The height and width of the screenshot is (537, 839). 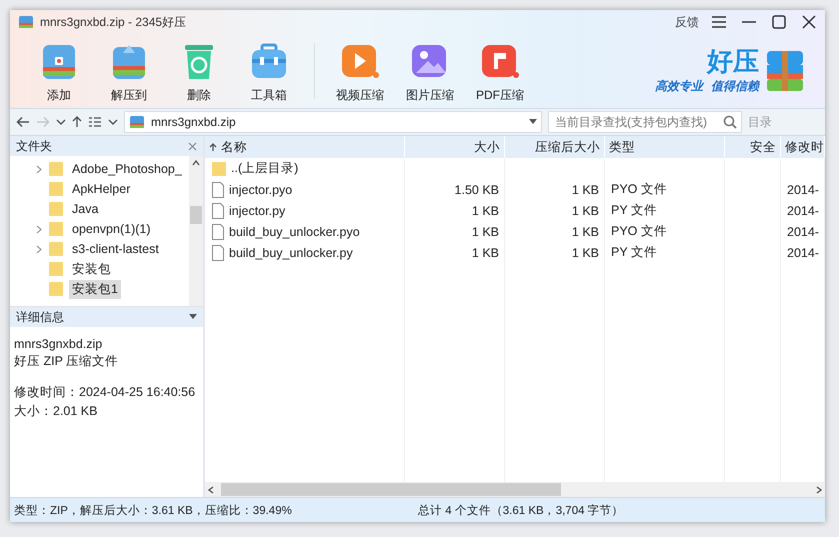 What do you see at coordinates (719, 22) in the screenshot?
I see `menu-icon` at bounding box center [719, 22].